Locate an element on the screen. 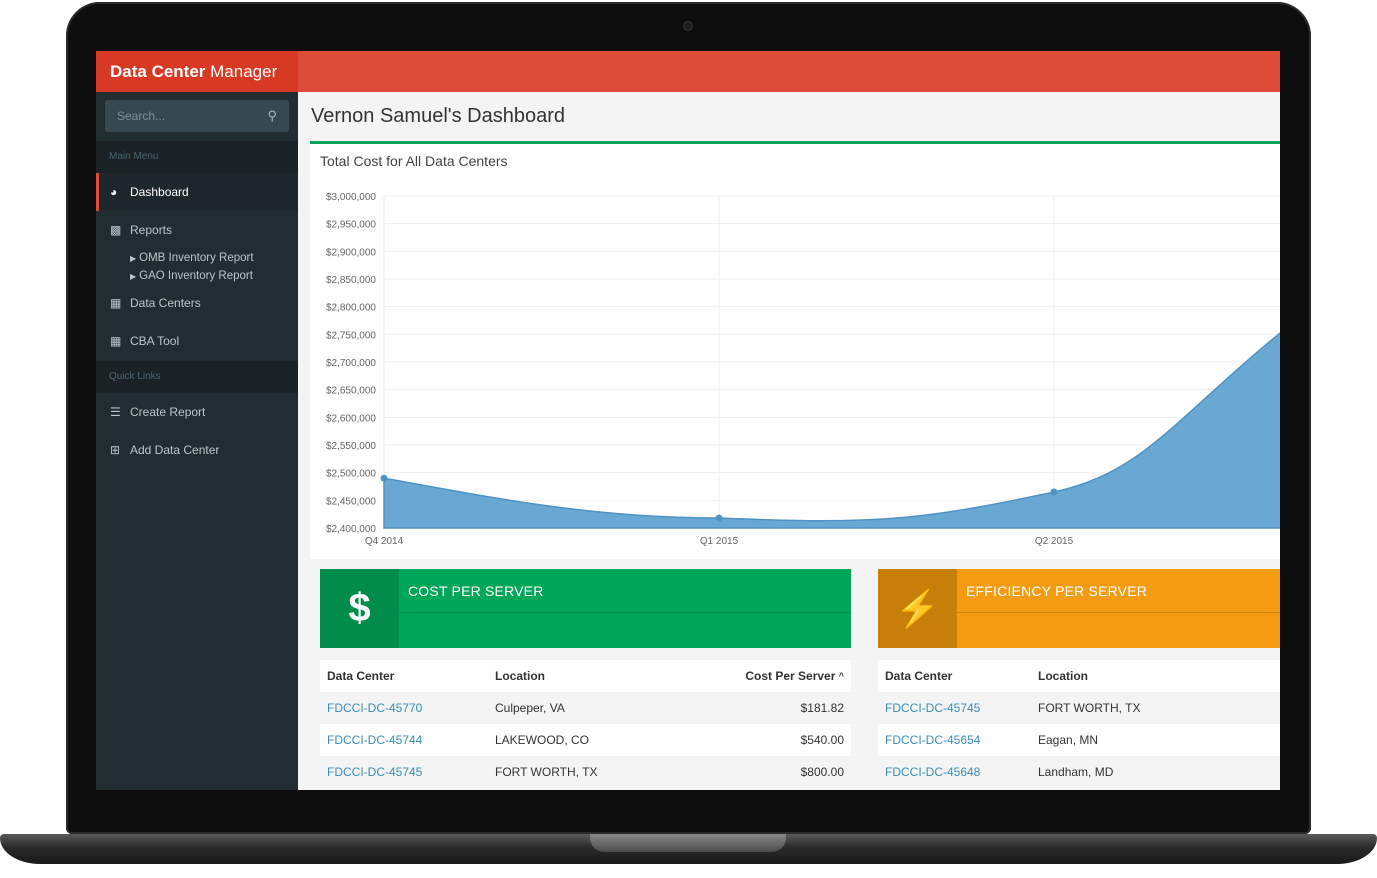  location-cell: LAKEWOOD, CO is located at coordinates (542, 740).